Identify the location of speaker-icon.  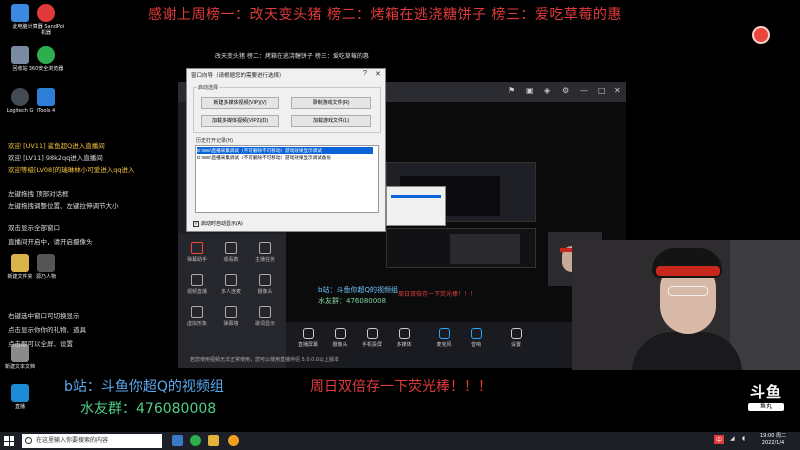
(476, 333).